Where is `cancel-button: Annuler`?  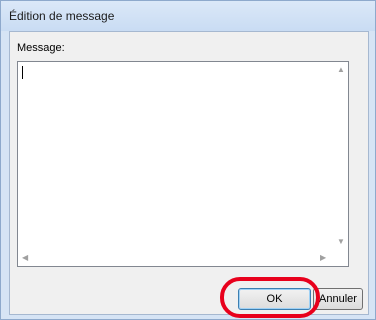 cancel-button: Annuler is located at coordinates (338, 299).